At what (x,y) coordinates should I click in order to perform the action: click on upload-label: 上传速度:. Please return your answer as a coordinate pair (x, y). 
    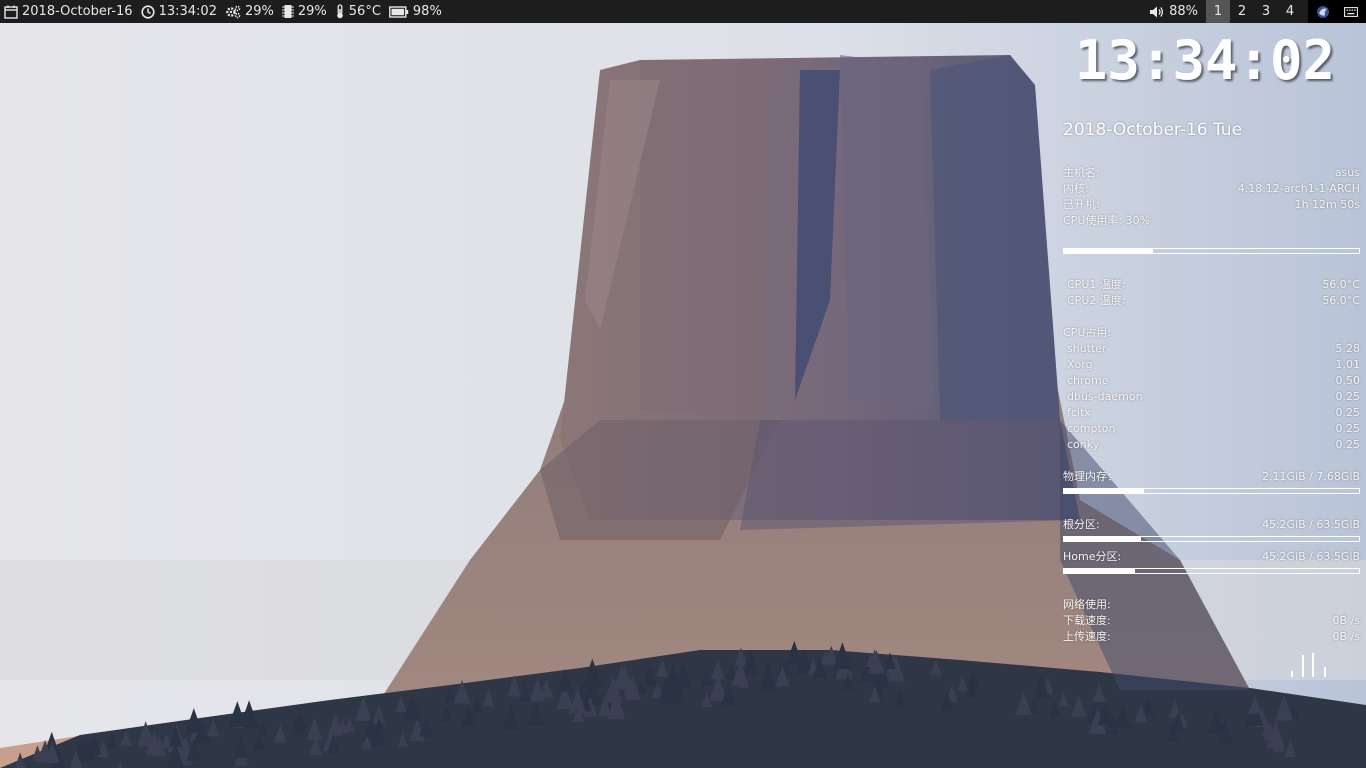
    Looking at the image, I should click on (1087, 636).